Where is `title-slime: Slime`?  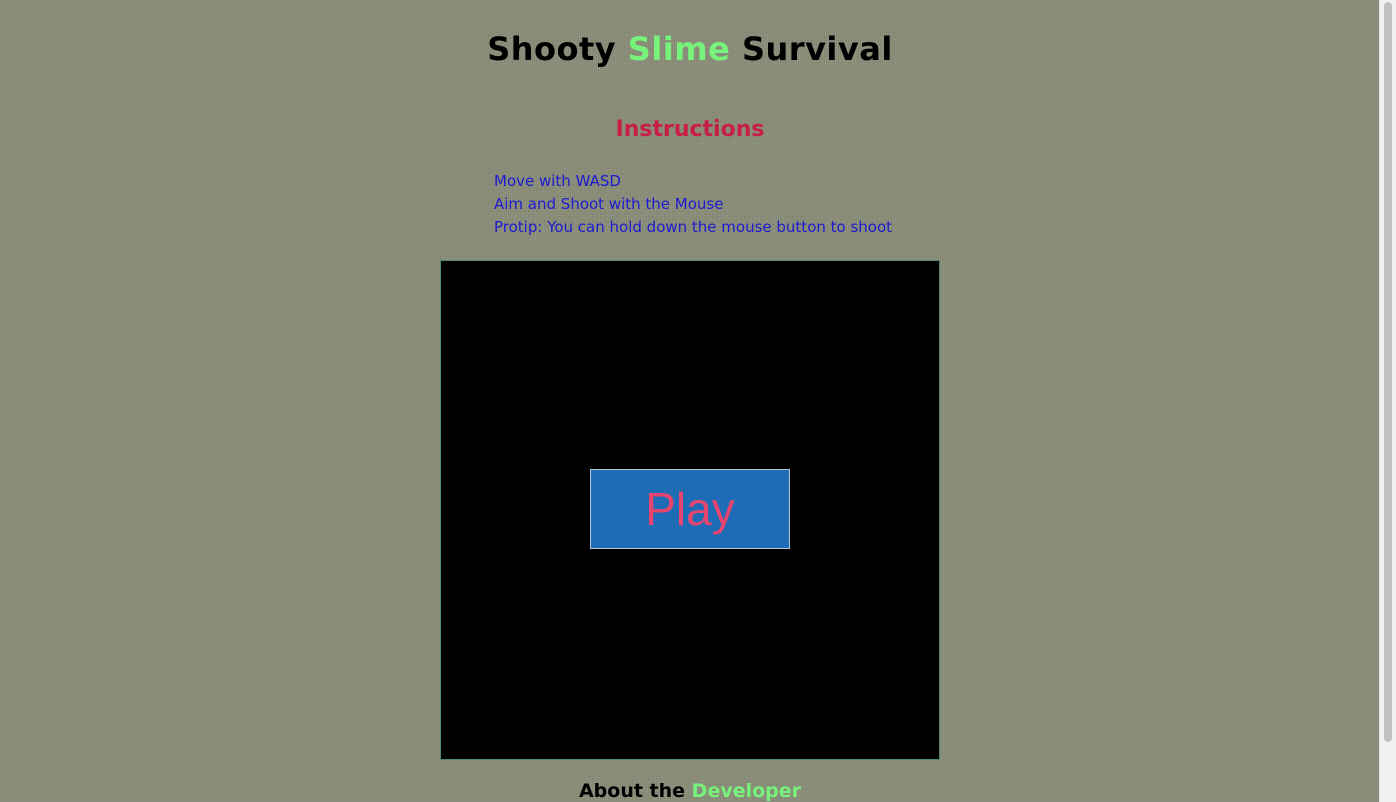
title-slime: Slime is located at coordinates (679, 49).